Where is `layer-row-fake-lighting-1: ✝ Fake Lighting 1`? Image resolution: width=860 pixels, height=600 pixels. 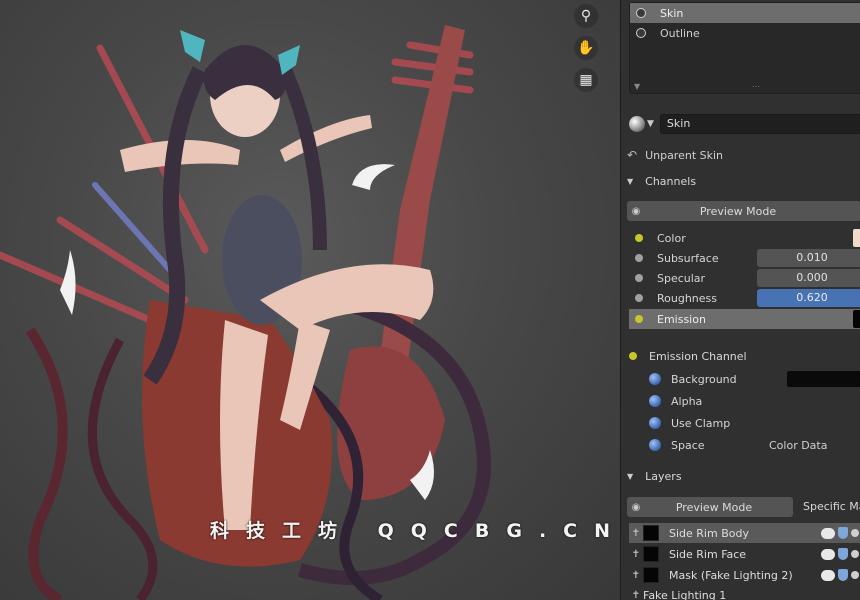
layer-row-fake-lighting-1: ✝ Fake Lighting 1 is located at coordinates (744, 592).